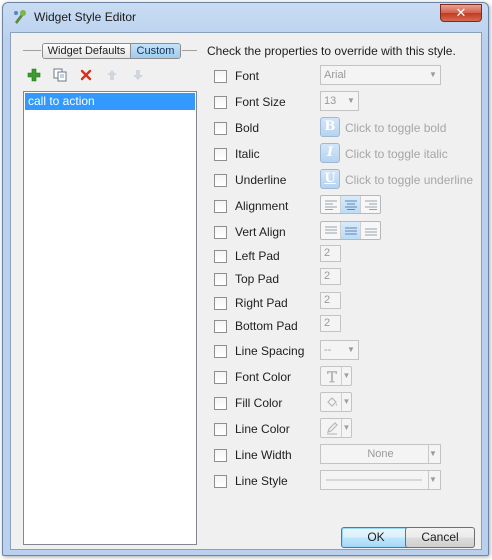 This screenshot has height=560, width=492. What do you see at coordinates (34, 75) in the screenshot?
I see `add-icon` at bounding box center [34, 75].